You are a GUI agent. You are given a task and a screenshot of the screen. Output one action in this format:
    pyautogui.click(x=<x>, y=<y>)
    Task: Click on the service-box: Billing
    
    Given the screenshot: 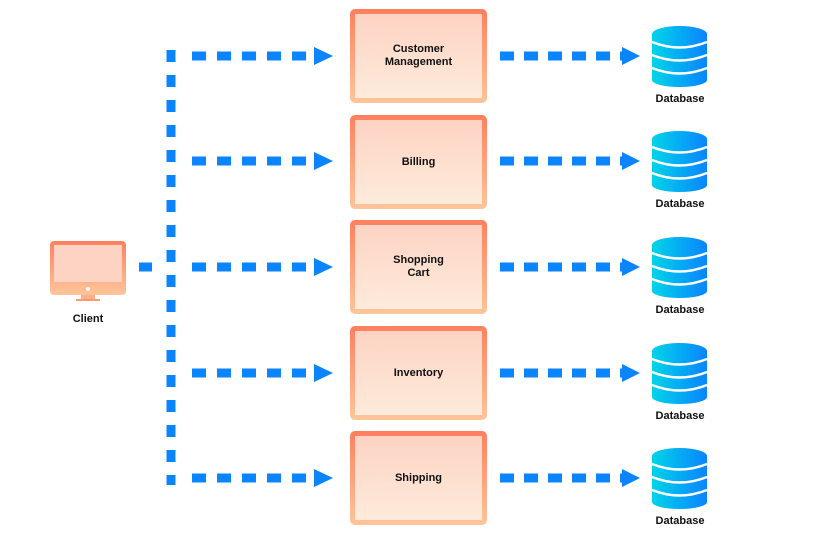 What is the action you would take?
    pyautogui.click(x=418, y=162)
    